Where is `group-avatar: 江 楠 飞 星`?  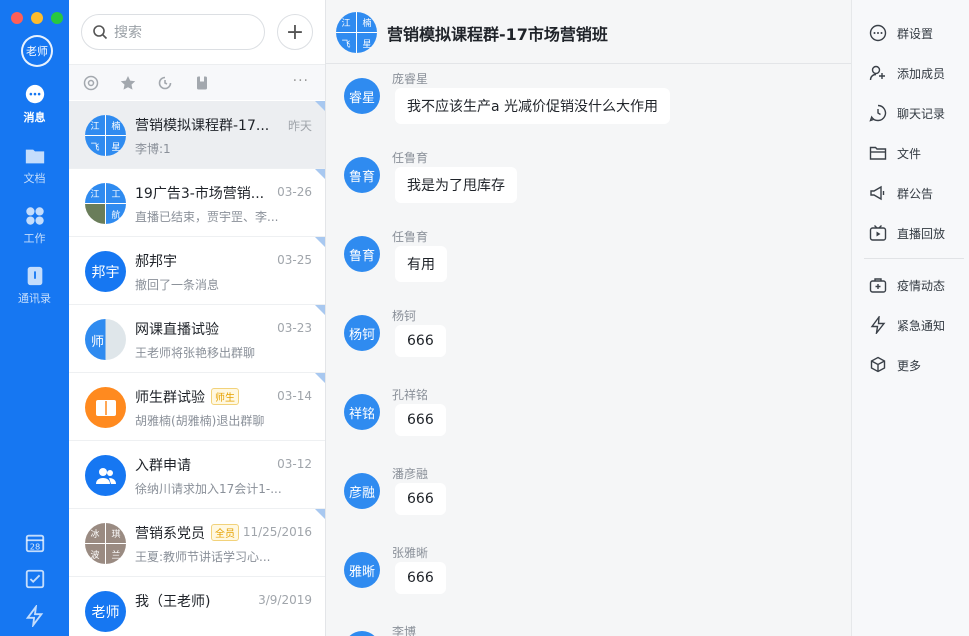 group-avatar: 江 楠 飞 星 is located at coordinates (356, 32).